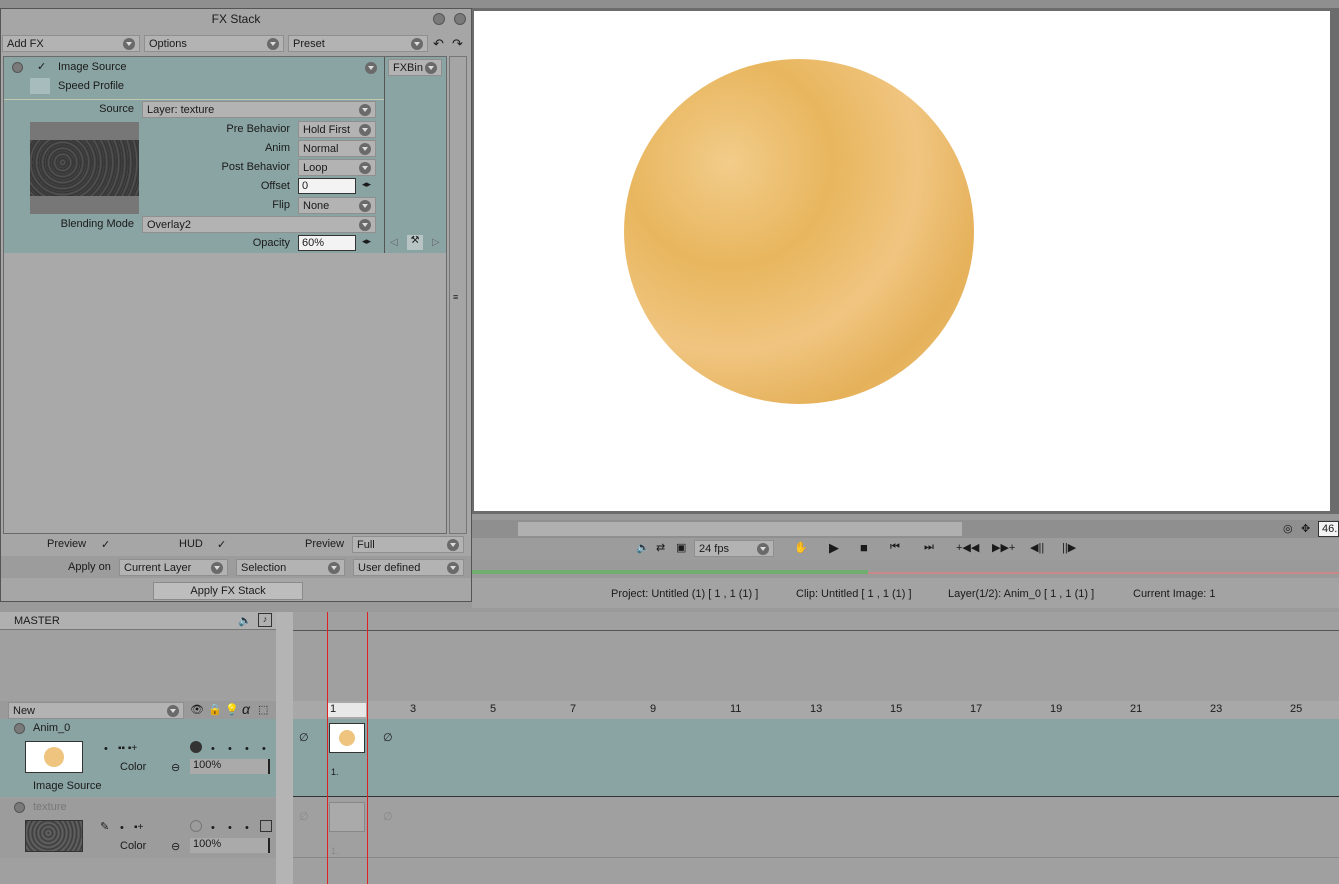 The width and height of the screenshot is (1339, 884). I want to click on brush-icon: ✎, so click(104, 826).